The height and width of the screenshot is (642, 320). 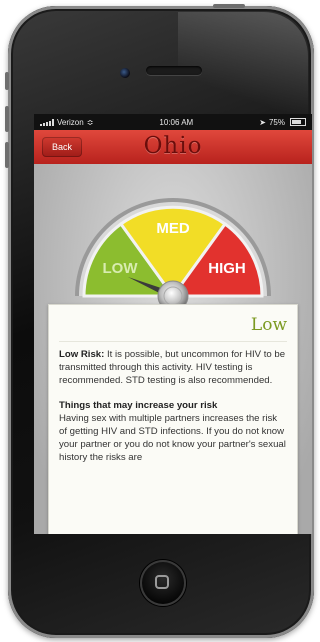 What do you see at coordinates (173, 293) in the screenshot?
I see `gauge-knob` at bounding box center [173, 293].